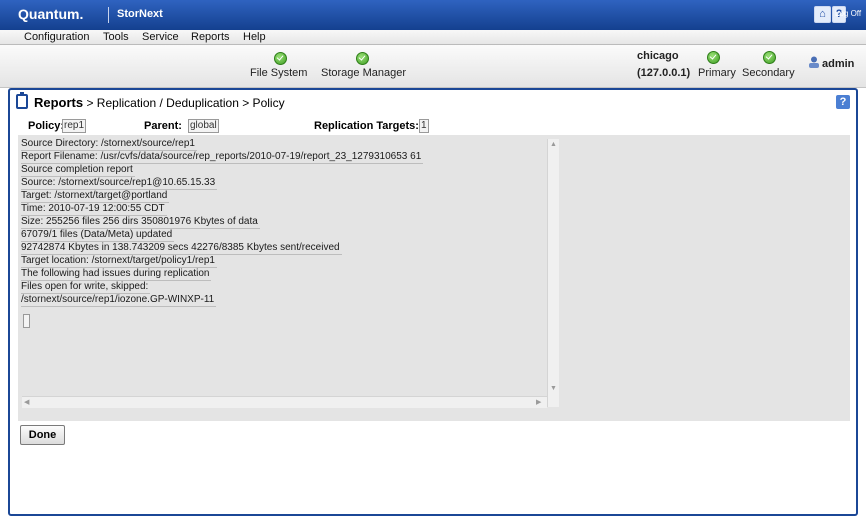 The height and width of the screenshot is (521, 866). I want to click on menu-reports: Reports, so click(210, 37).